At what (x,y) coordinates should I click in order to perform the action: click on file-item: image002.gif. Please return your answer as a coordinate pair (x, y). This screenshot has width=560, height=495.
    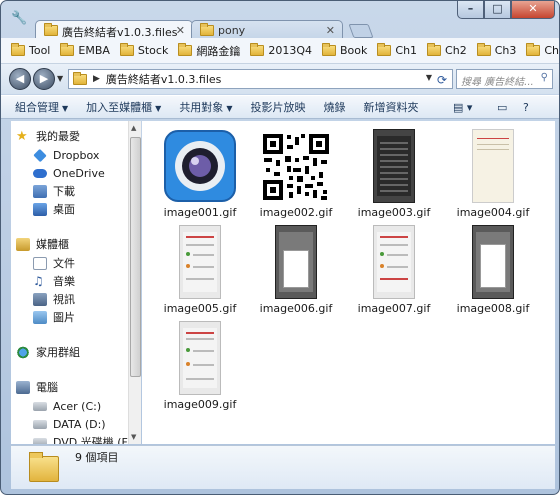
    Looking at the image, I should click on (296, 174).